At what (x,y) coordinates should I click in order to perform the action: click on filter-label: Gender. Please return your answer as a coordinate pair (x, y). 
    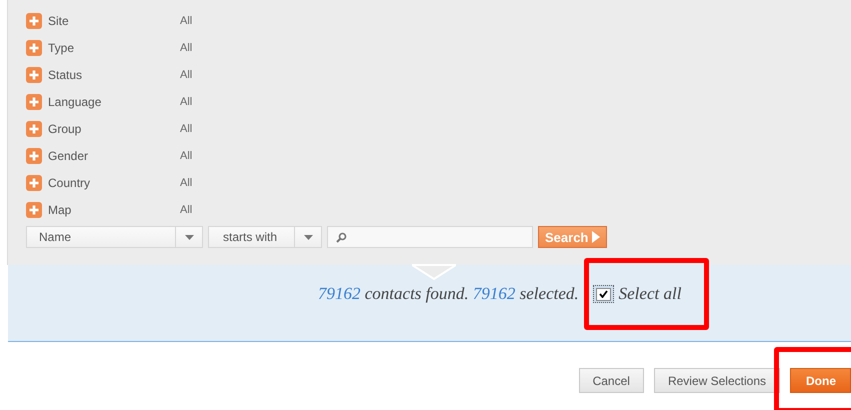
    Looking at the image, I should click on (69, 155).